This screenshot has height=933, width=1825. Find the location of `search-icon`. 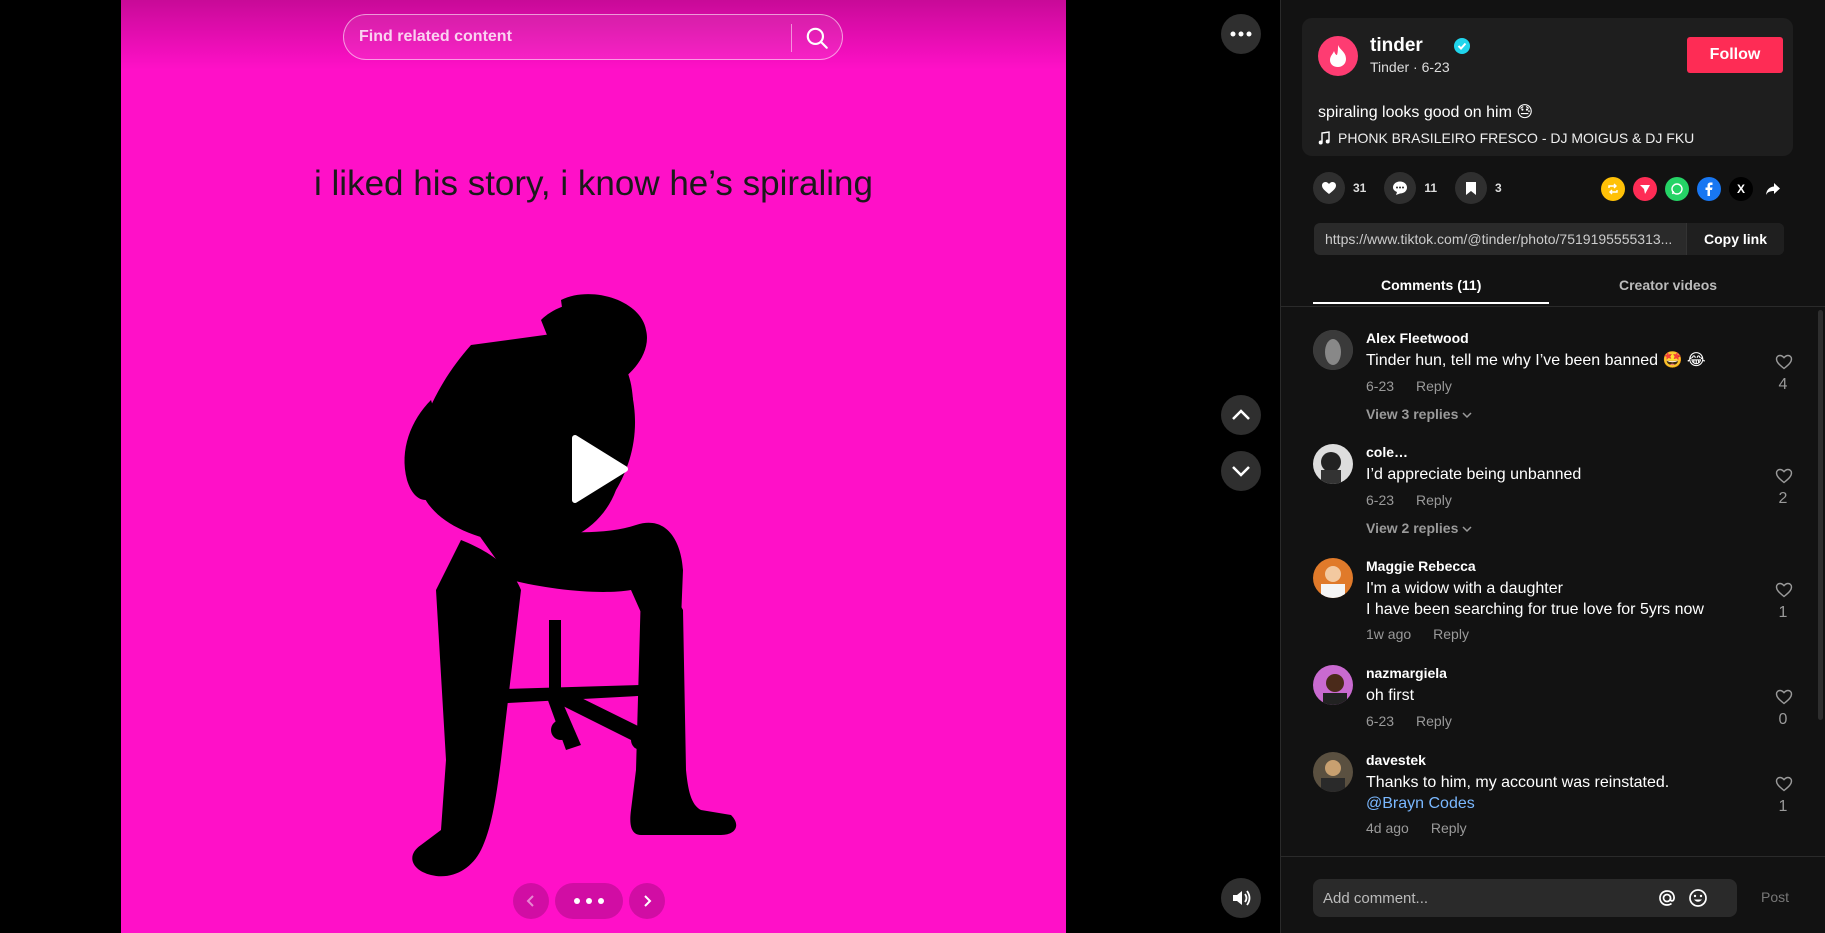

search-icon is located at coordinates (817, 38).